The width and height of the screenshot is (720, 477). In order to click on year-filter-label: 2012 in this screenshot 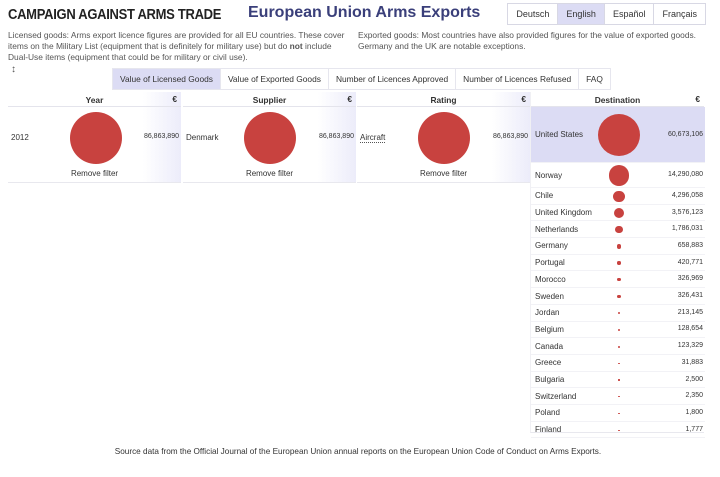, I will do `click(20, 137)`.